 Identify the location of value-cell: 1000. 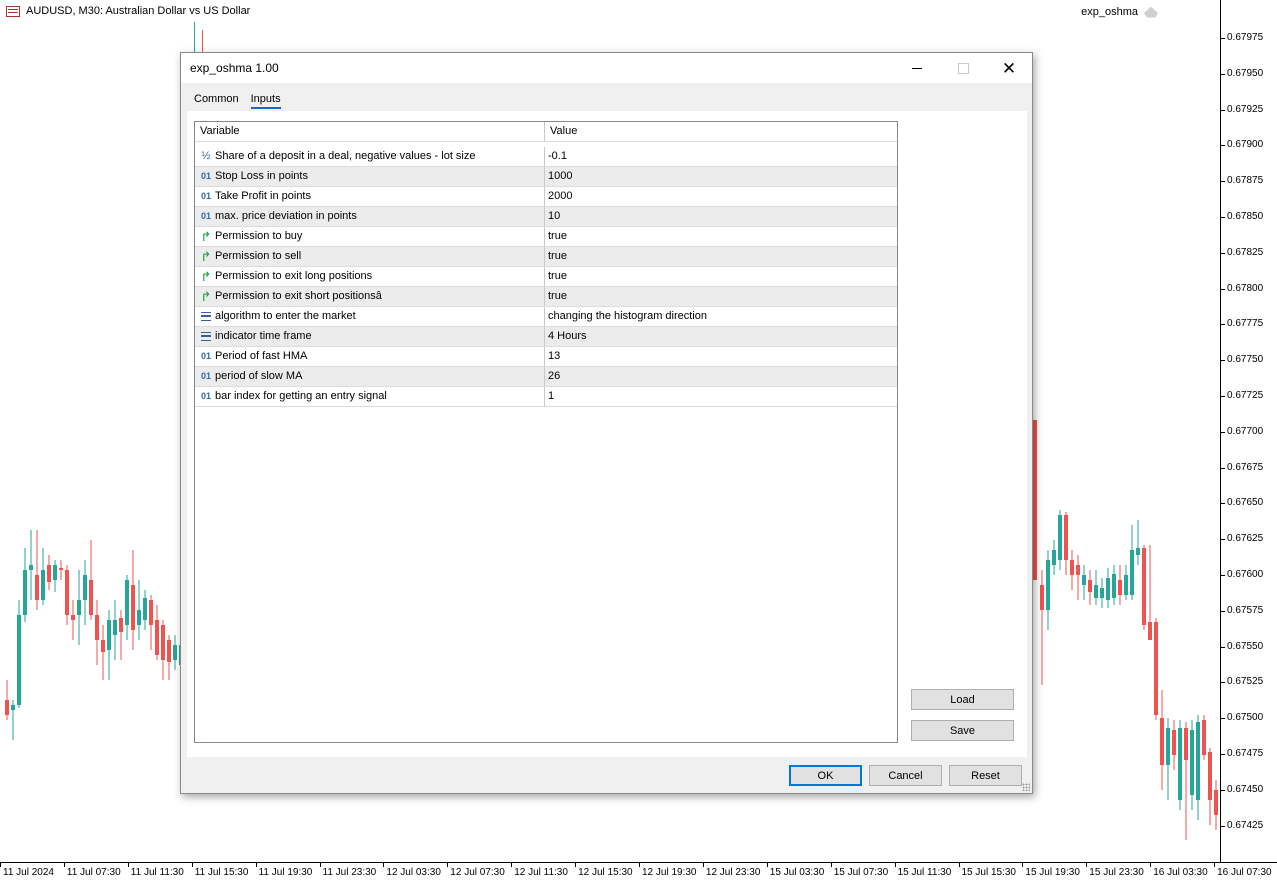
(721, 176).